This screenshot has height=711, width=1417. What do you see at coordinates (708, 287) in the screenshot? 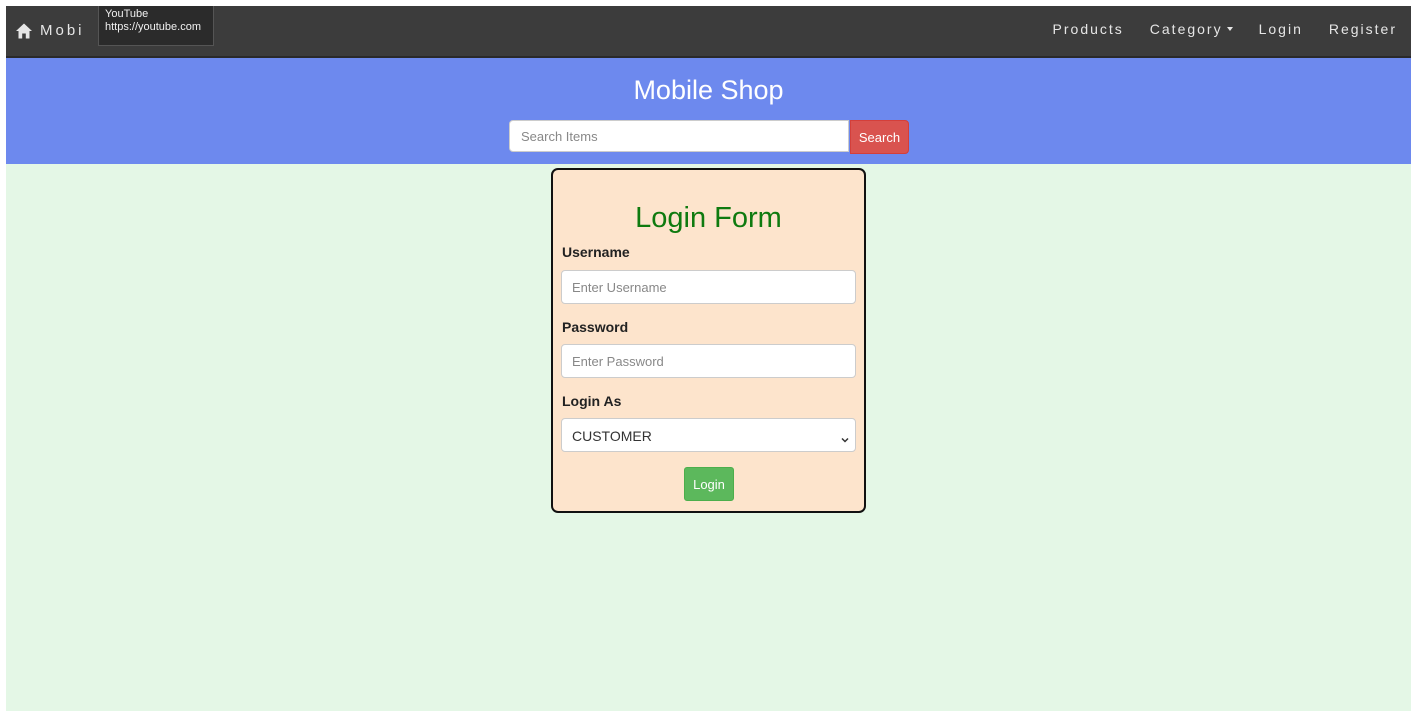
I see `username-field` at bounding box center [708, 287].